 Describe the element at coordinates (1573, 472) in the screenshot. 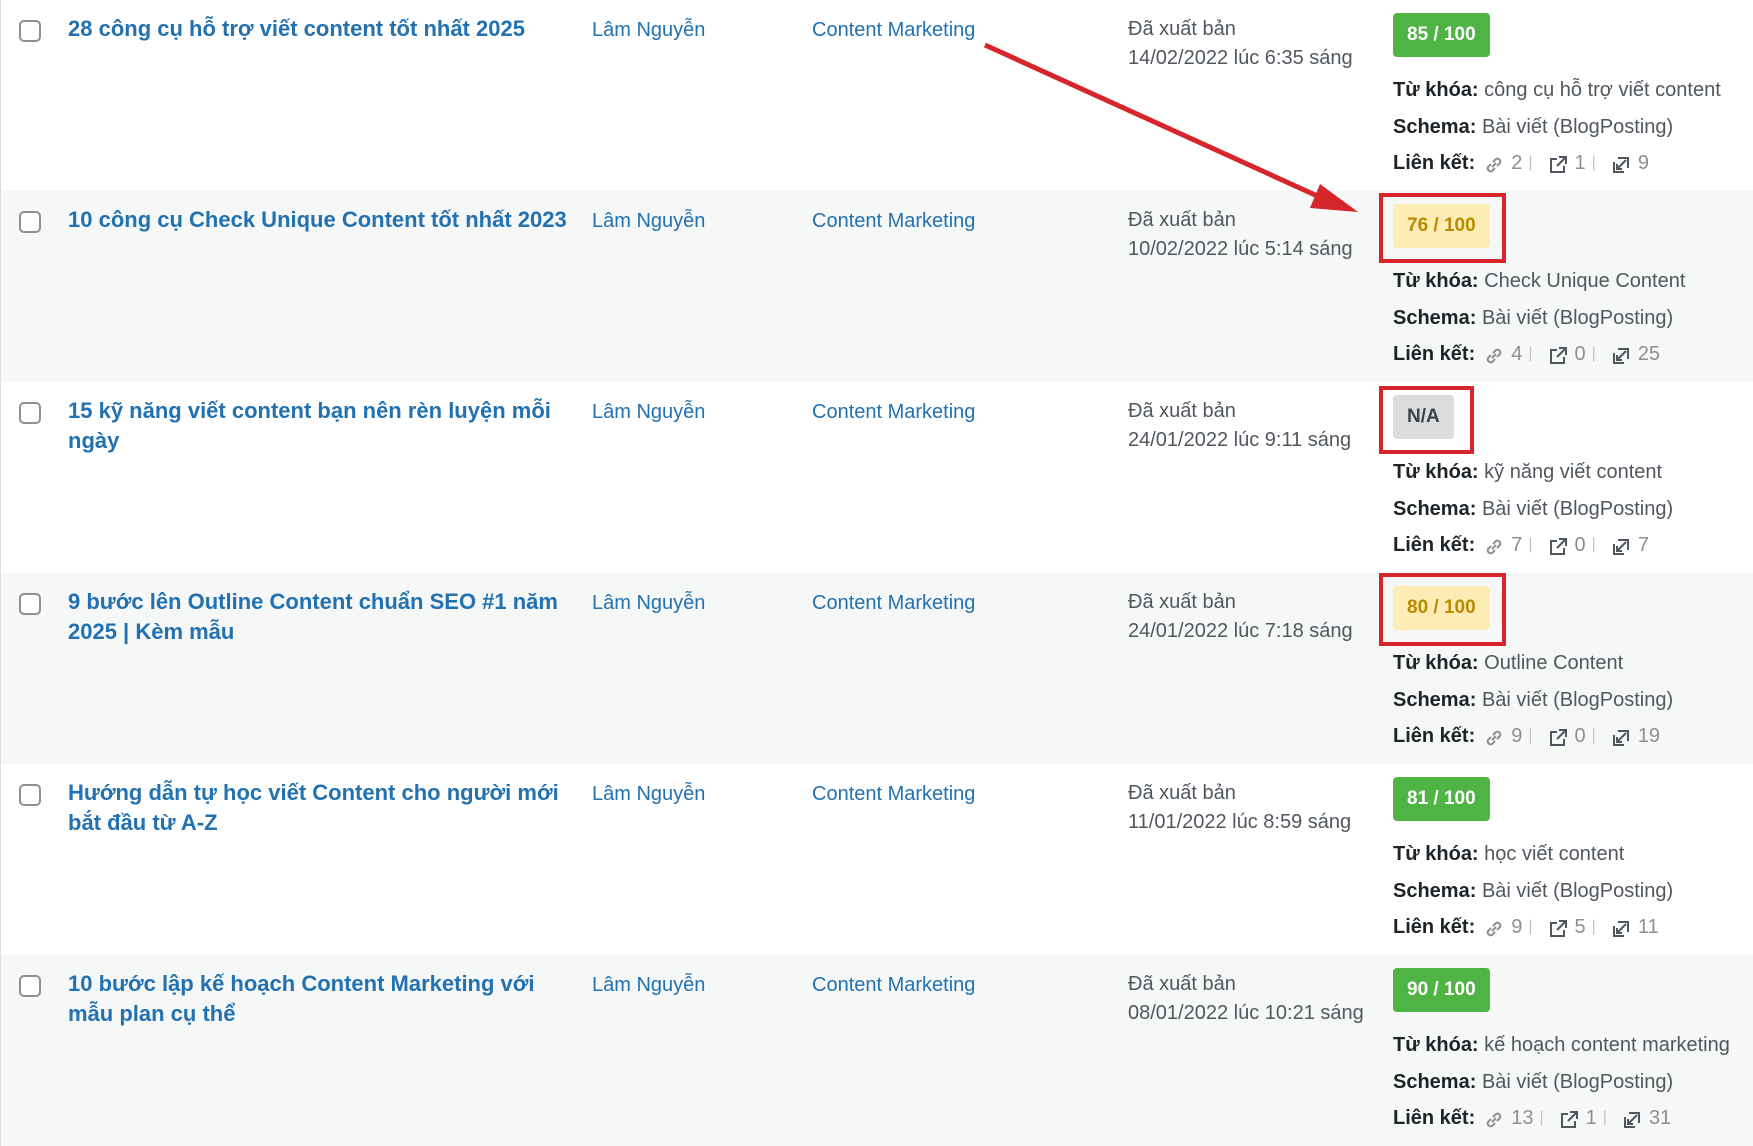

I see `keyword-value: kỹ năng viết content` at that location.